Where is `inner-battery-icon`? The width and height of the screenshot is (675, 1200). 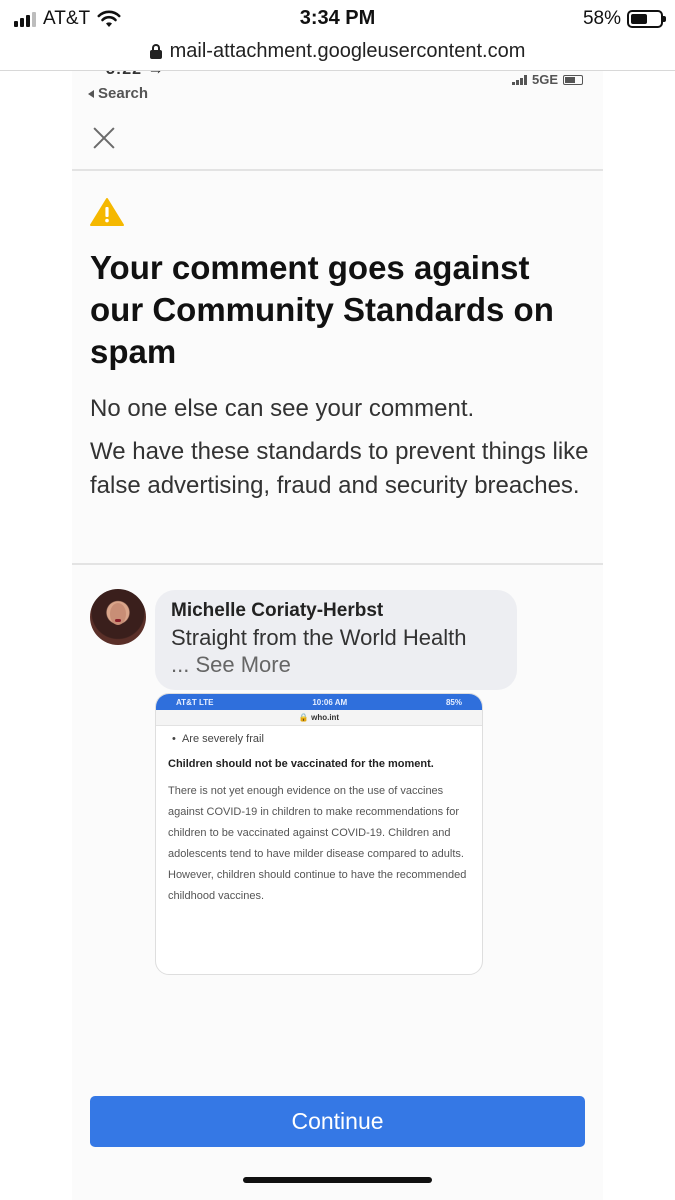 inner-battery-icon is located at coordinates (573, 79).